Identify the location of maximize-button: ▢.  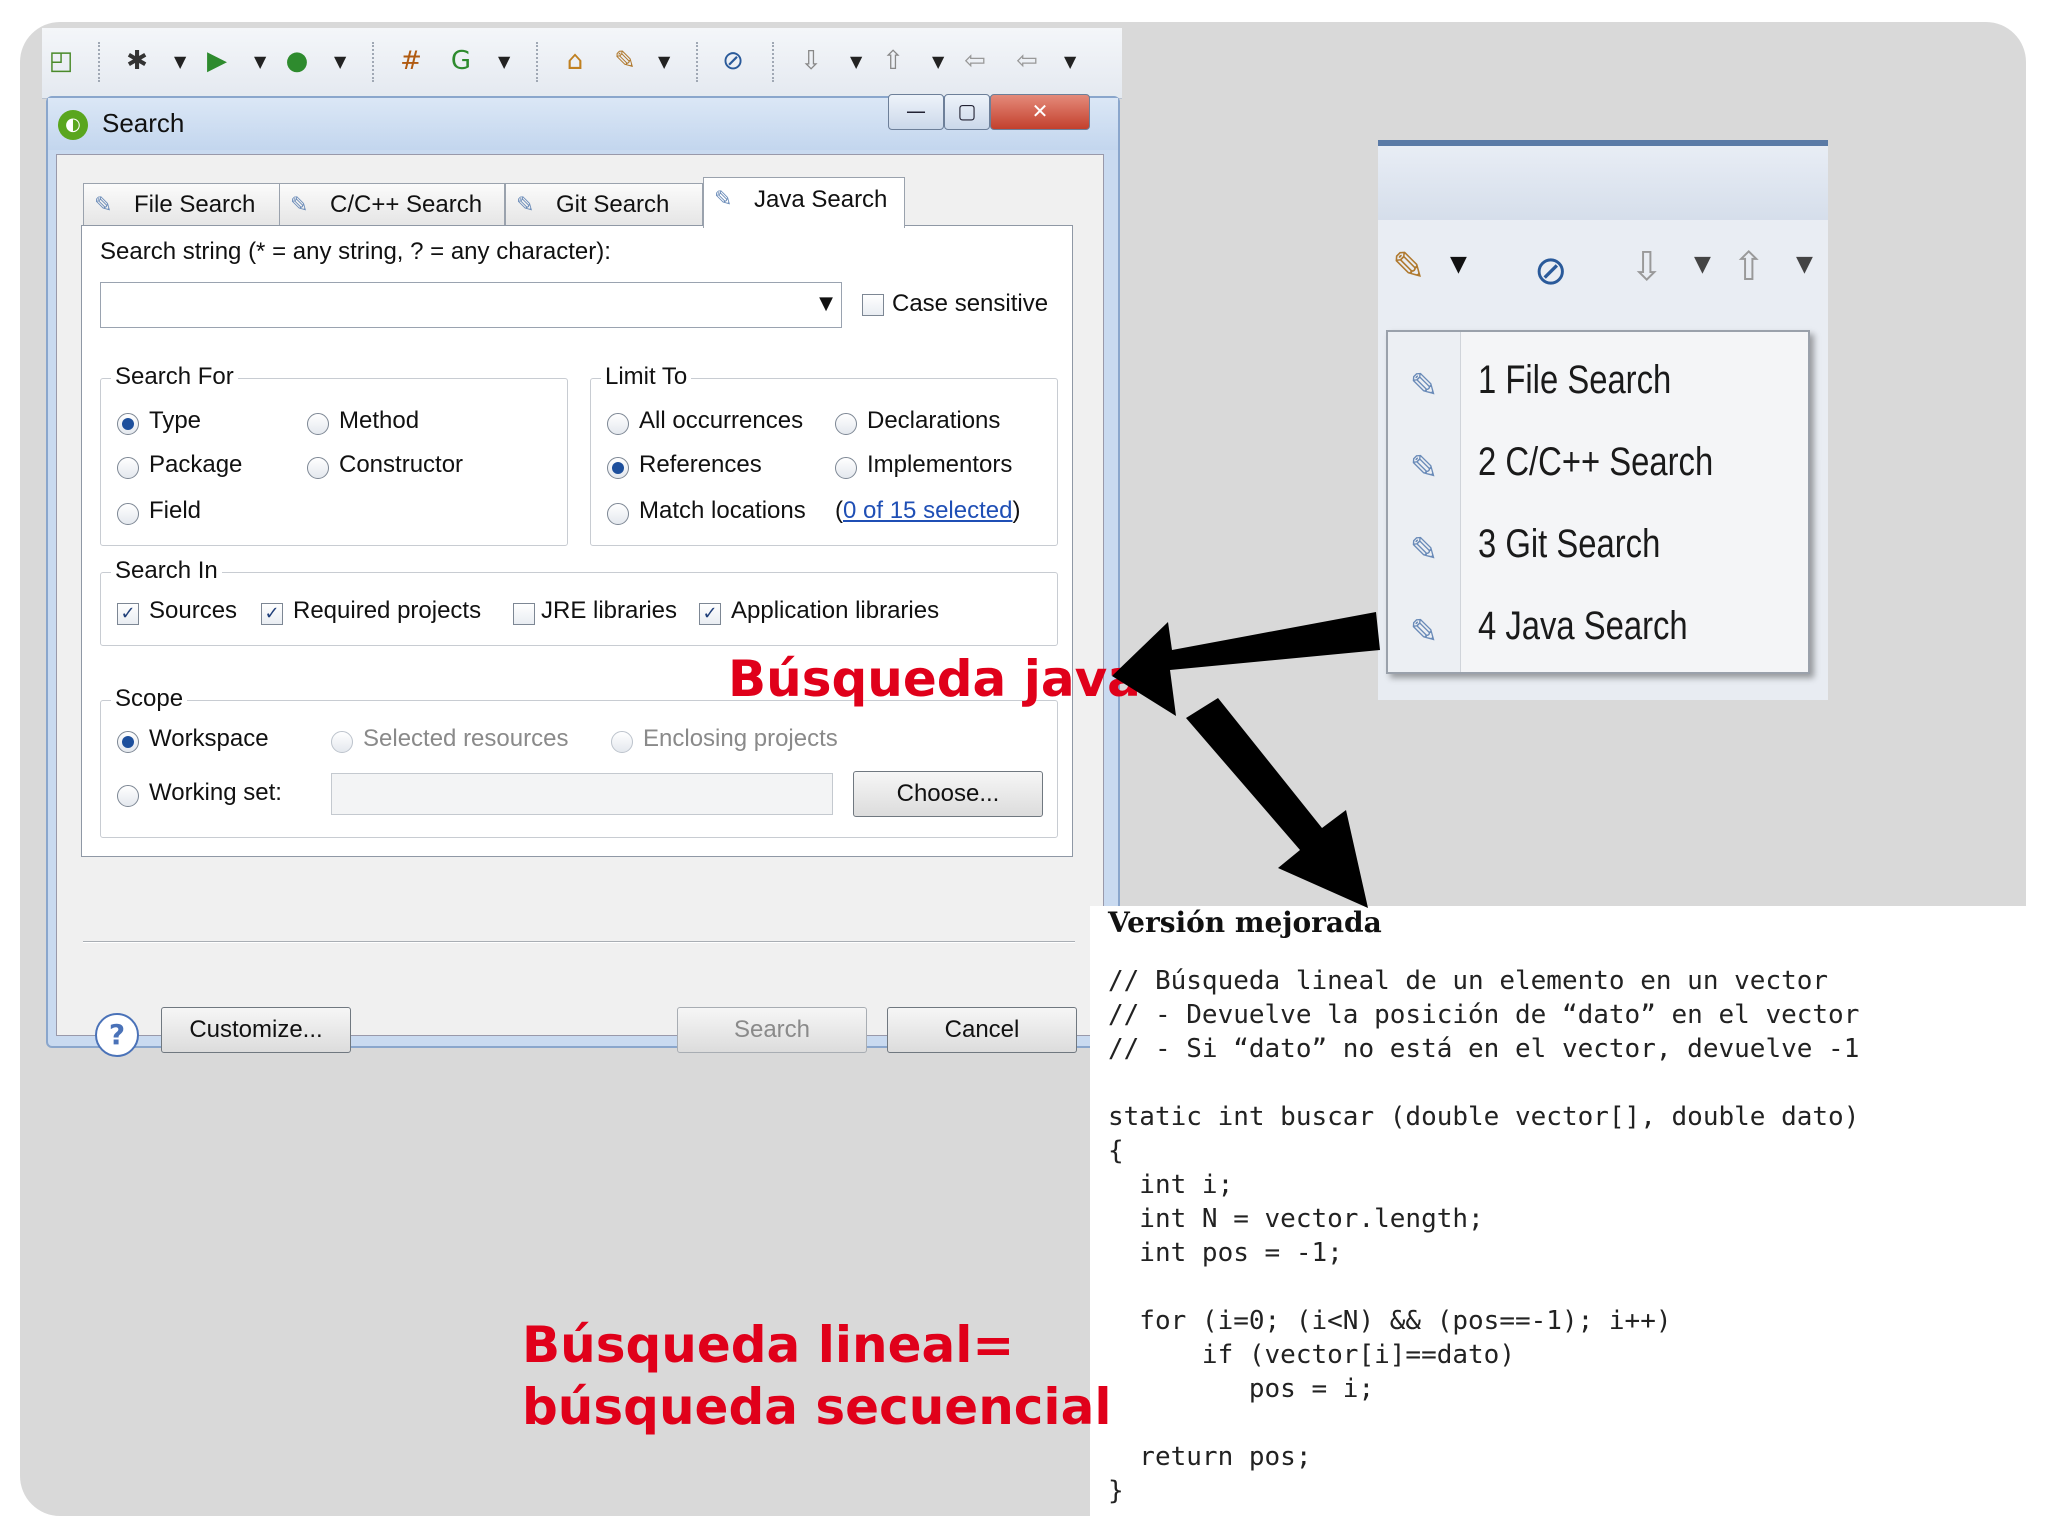
(967, 112).